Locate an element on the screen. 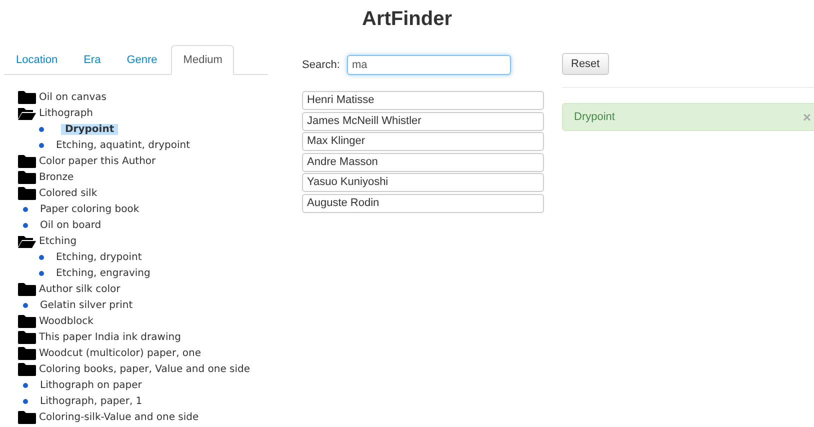  app-title: ArtFinder is located at coordinates (407, 19).